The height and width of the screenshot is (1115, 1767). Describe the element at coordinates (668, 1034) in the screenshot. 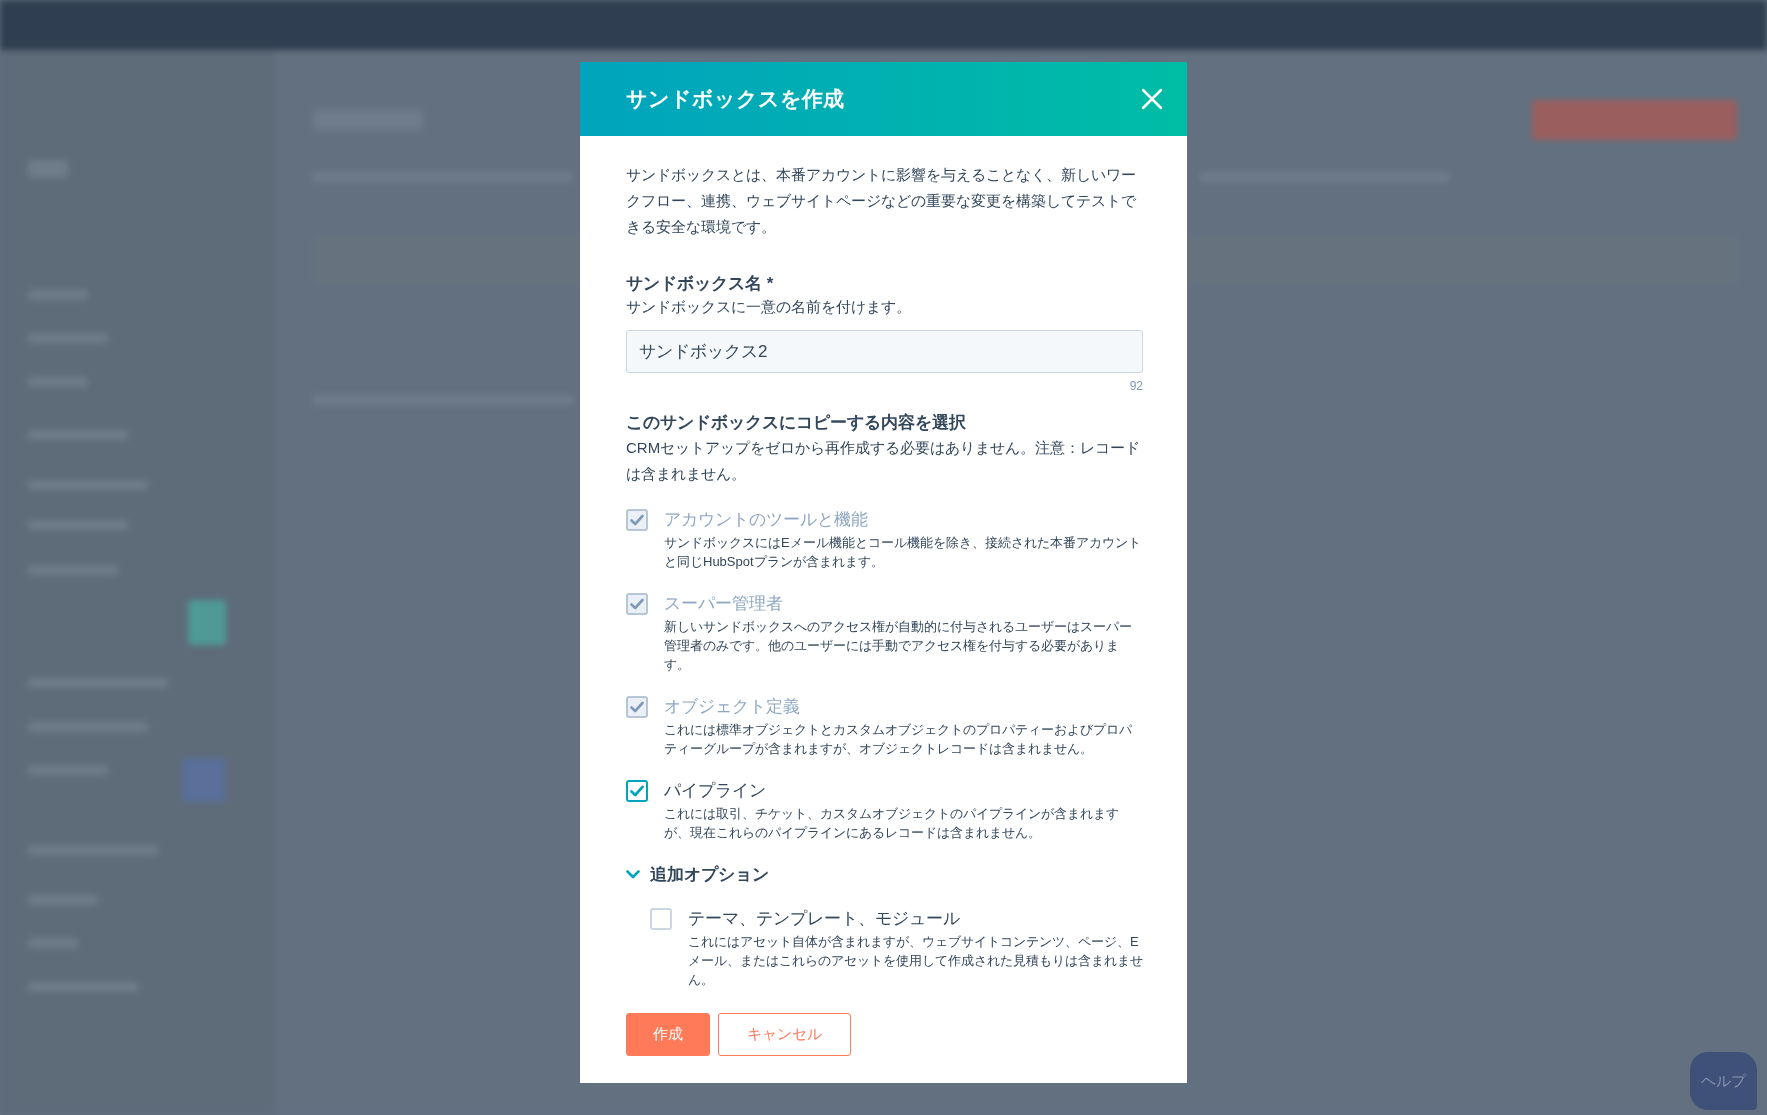

I see `create-button: 作成` at that location.